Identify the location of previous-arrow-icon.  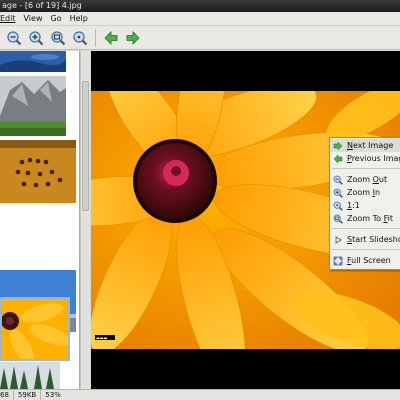
(338, 158).